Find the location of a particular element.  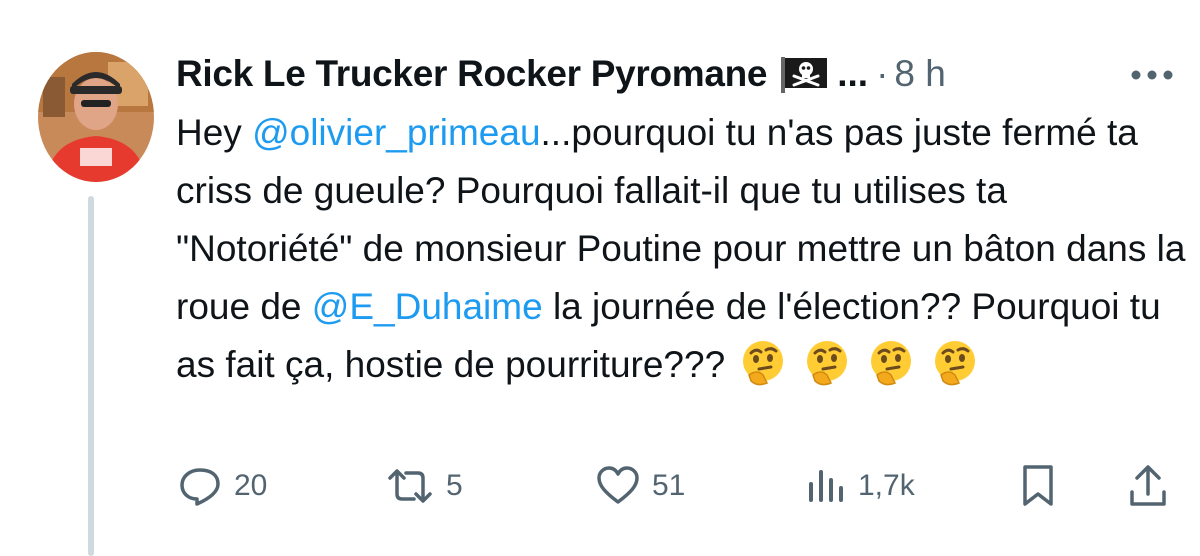

bookmark-icon is located at coordinates (1038, 485).